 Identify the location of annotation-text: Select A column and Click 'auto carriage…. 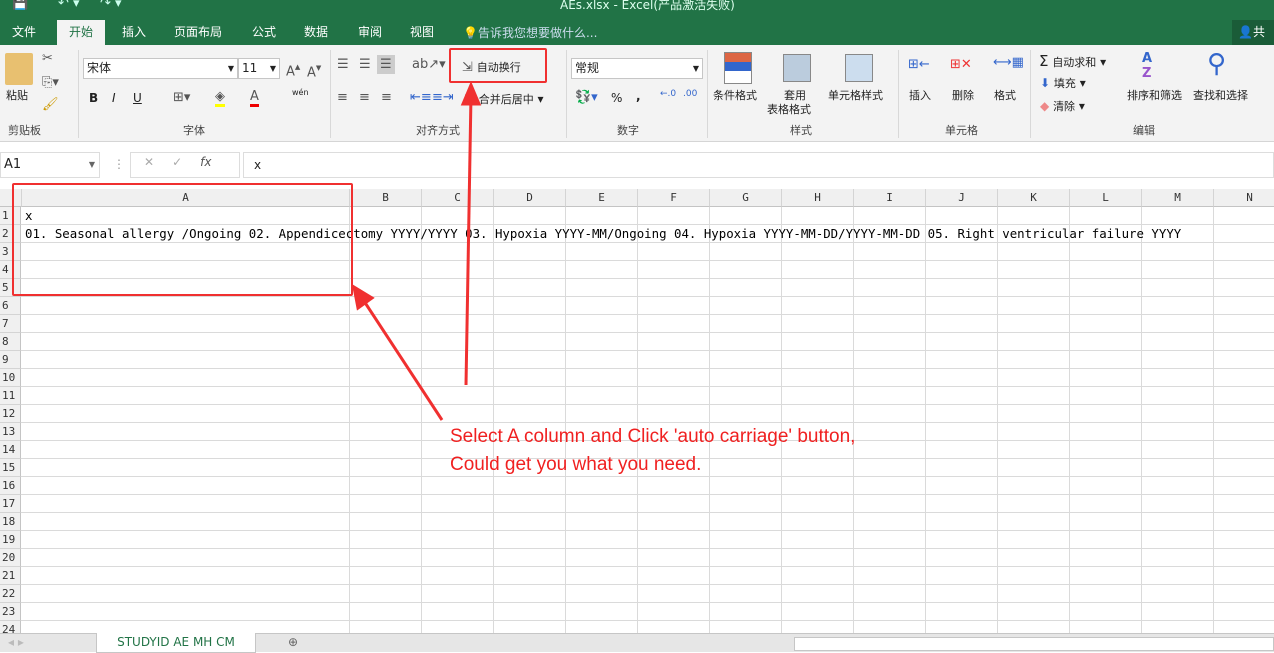
(653, 450).